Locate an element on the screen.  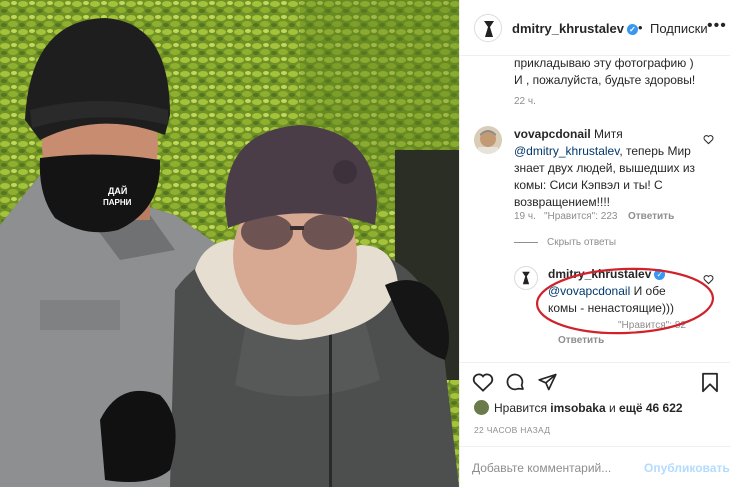
publish-comment-button: Опубликовать is located at coordinates (687, 468).